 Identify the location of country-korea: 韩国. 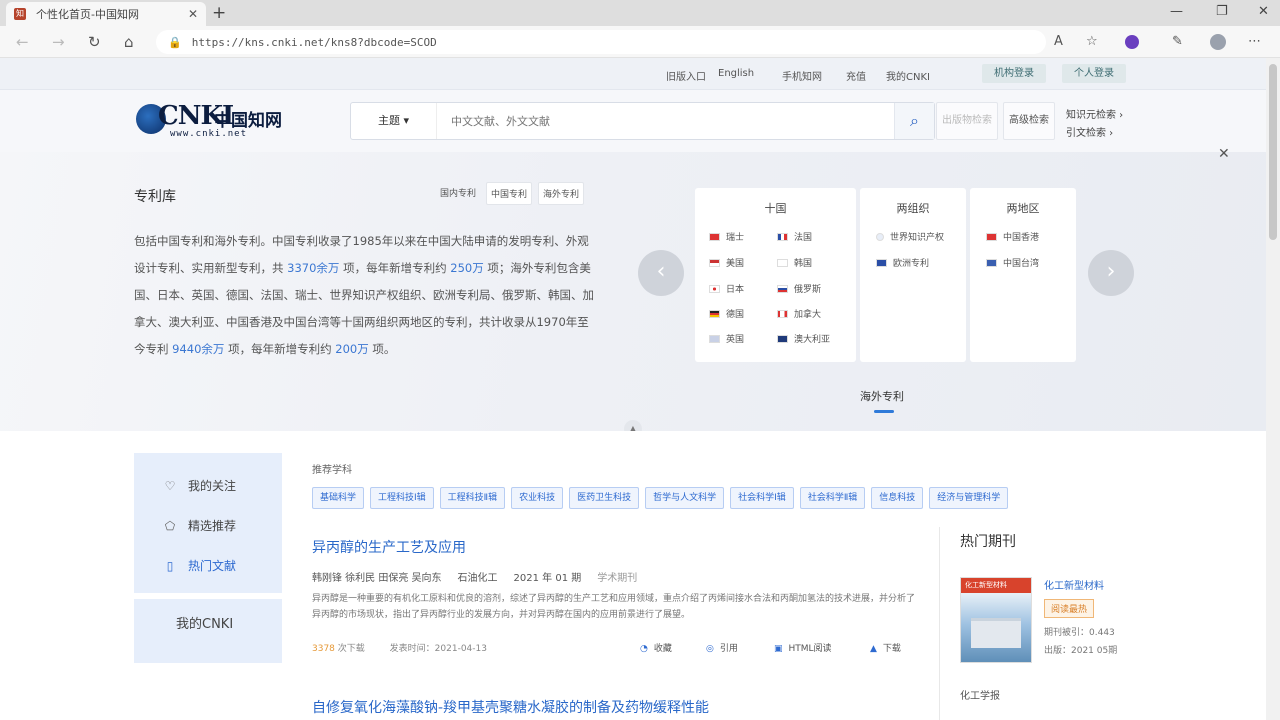
(794, 262).